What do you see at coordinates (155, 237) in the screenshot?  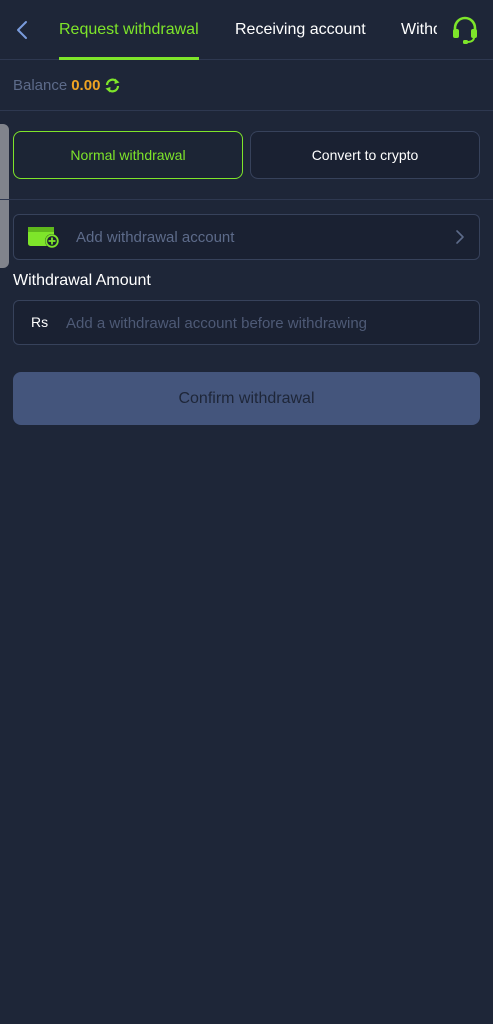 I see `add-account-label: Add withdrawal account` at bounding box center [155, 237].